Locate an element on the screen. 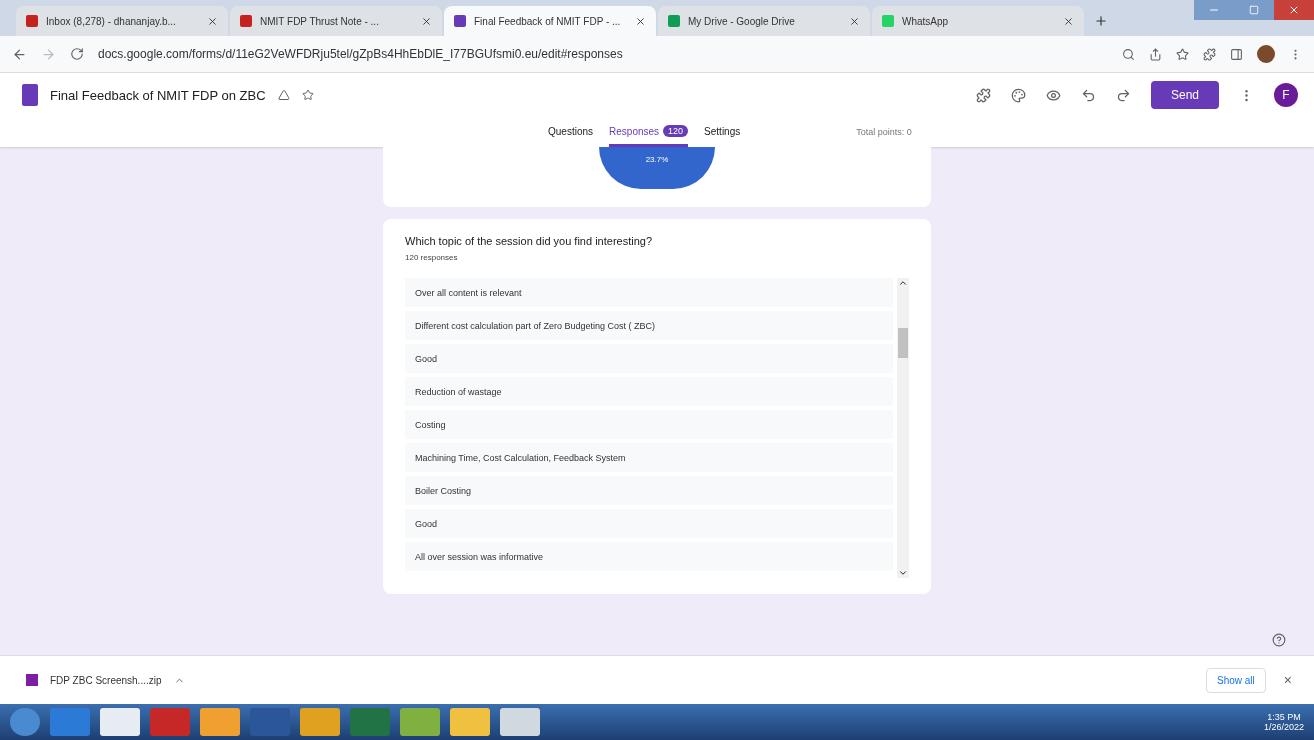  share-icon is located at coordinates (1155, 54).